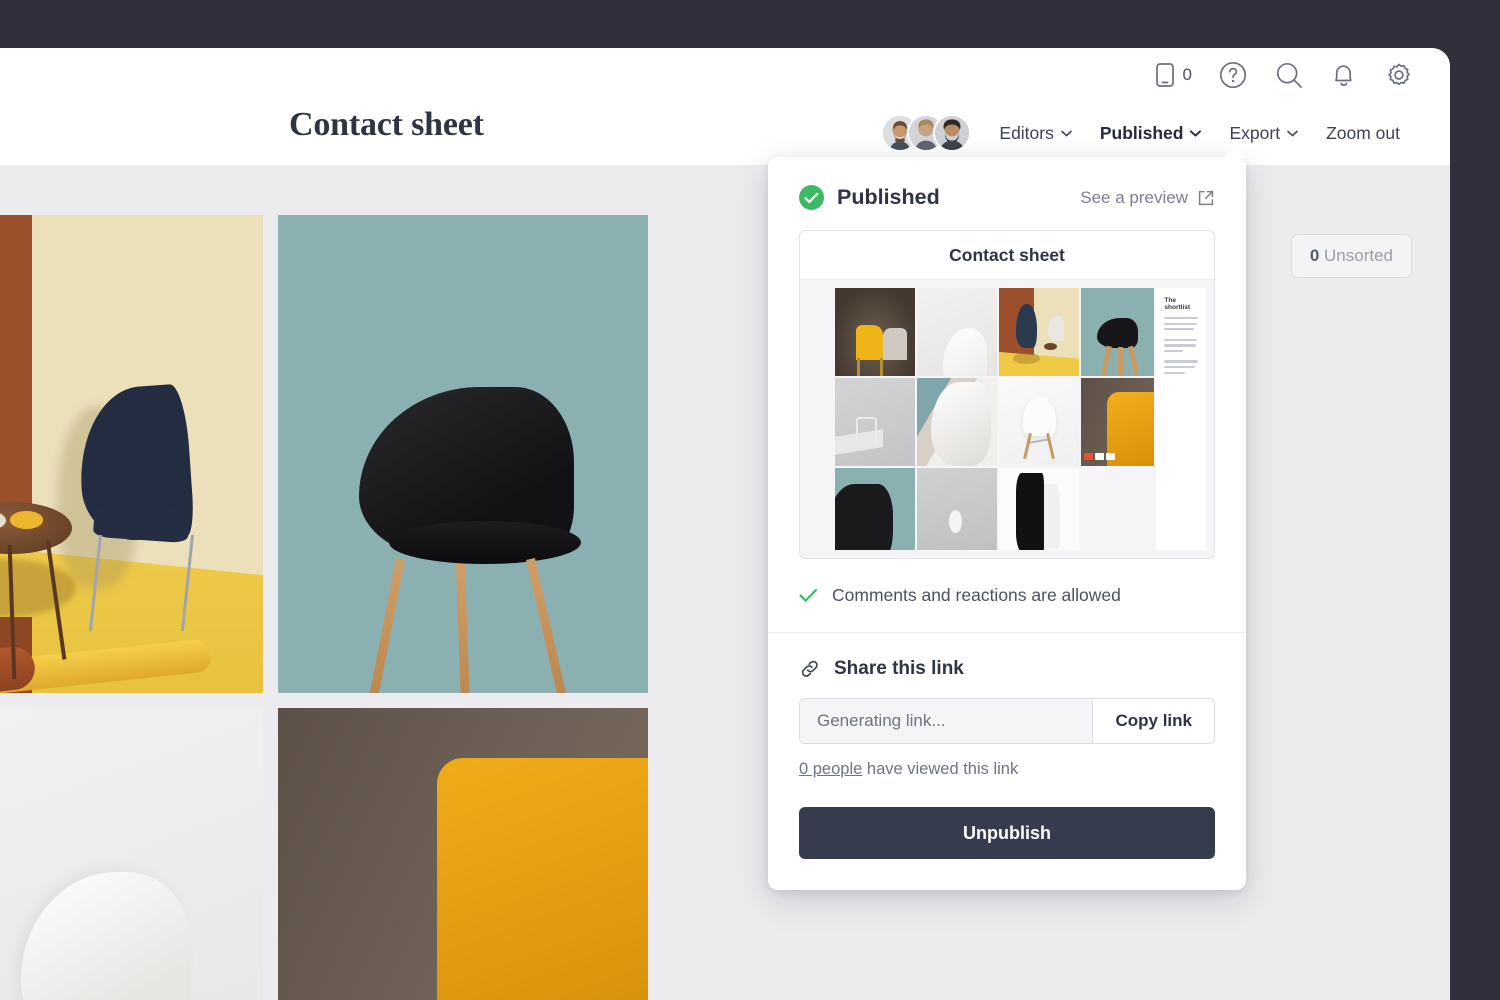 The image size is (1500, 1000). I want to click on preview-thumb-text-panel: The shortlist, so click(1181, 419).